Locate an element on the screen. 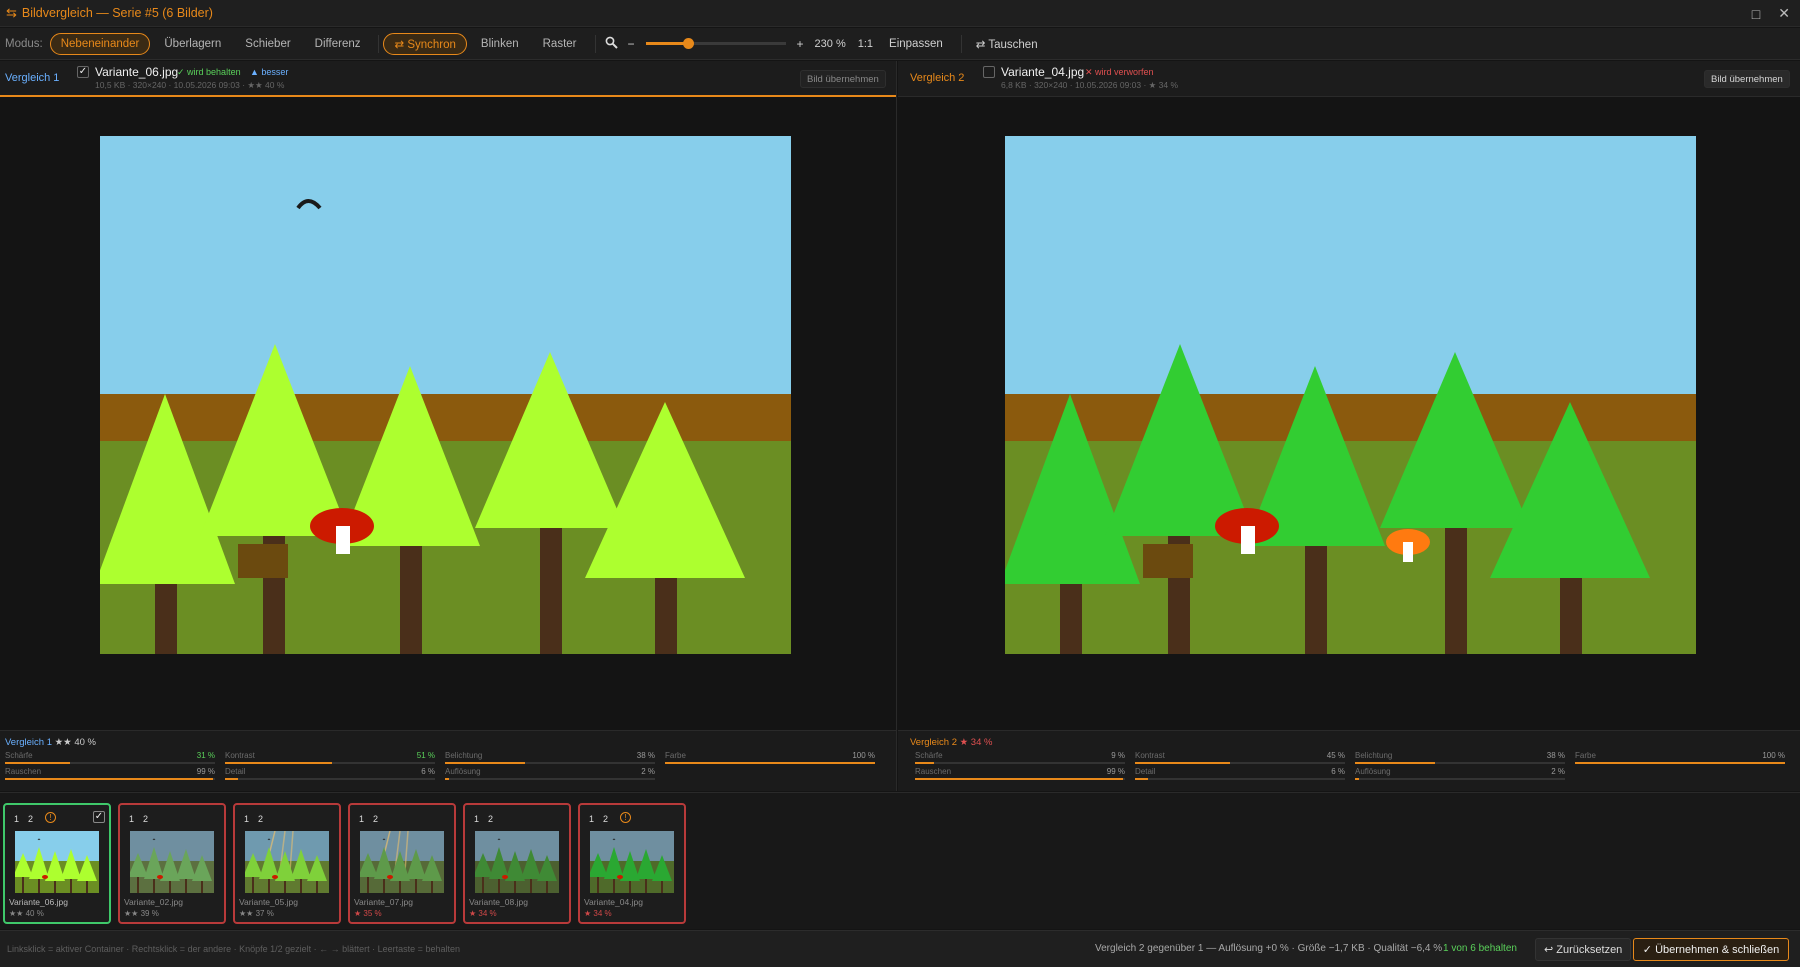  kept-badge: ✓ wird behalten is located at coordinates (209, 72).